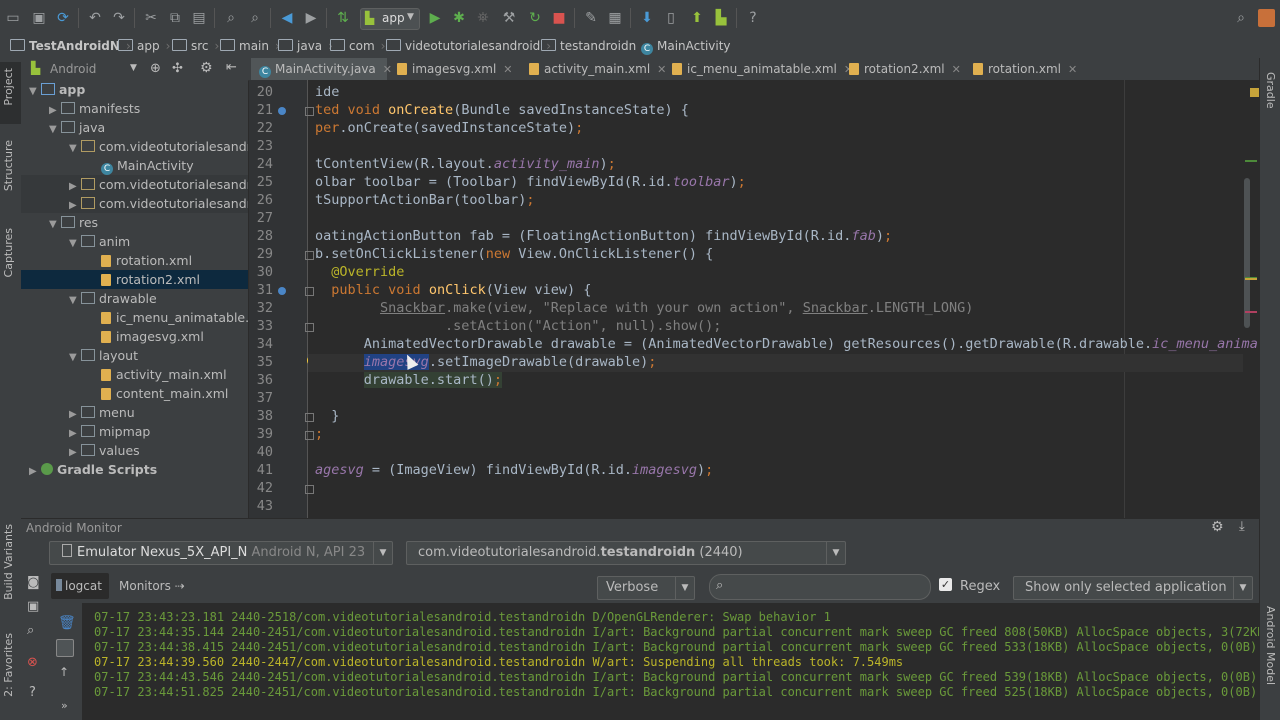 The height and width of the screenshot is (720, 1280). What do you see at coordinates (646, 588) in the screenshot?
I see `log-level-select: Verbose ▼` at bounding box center [646, 588].